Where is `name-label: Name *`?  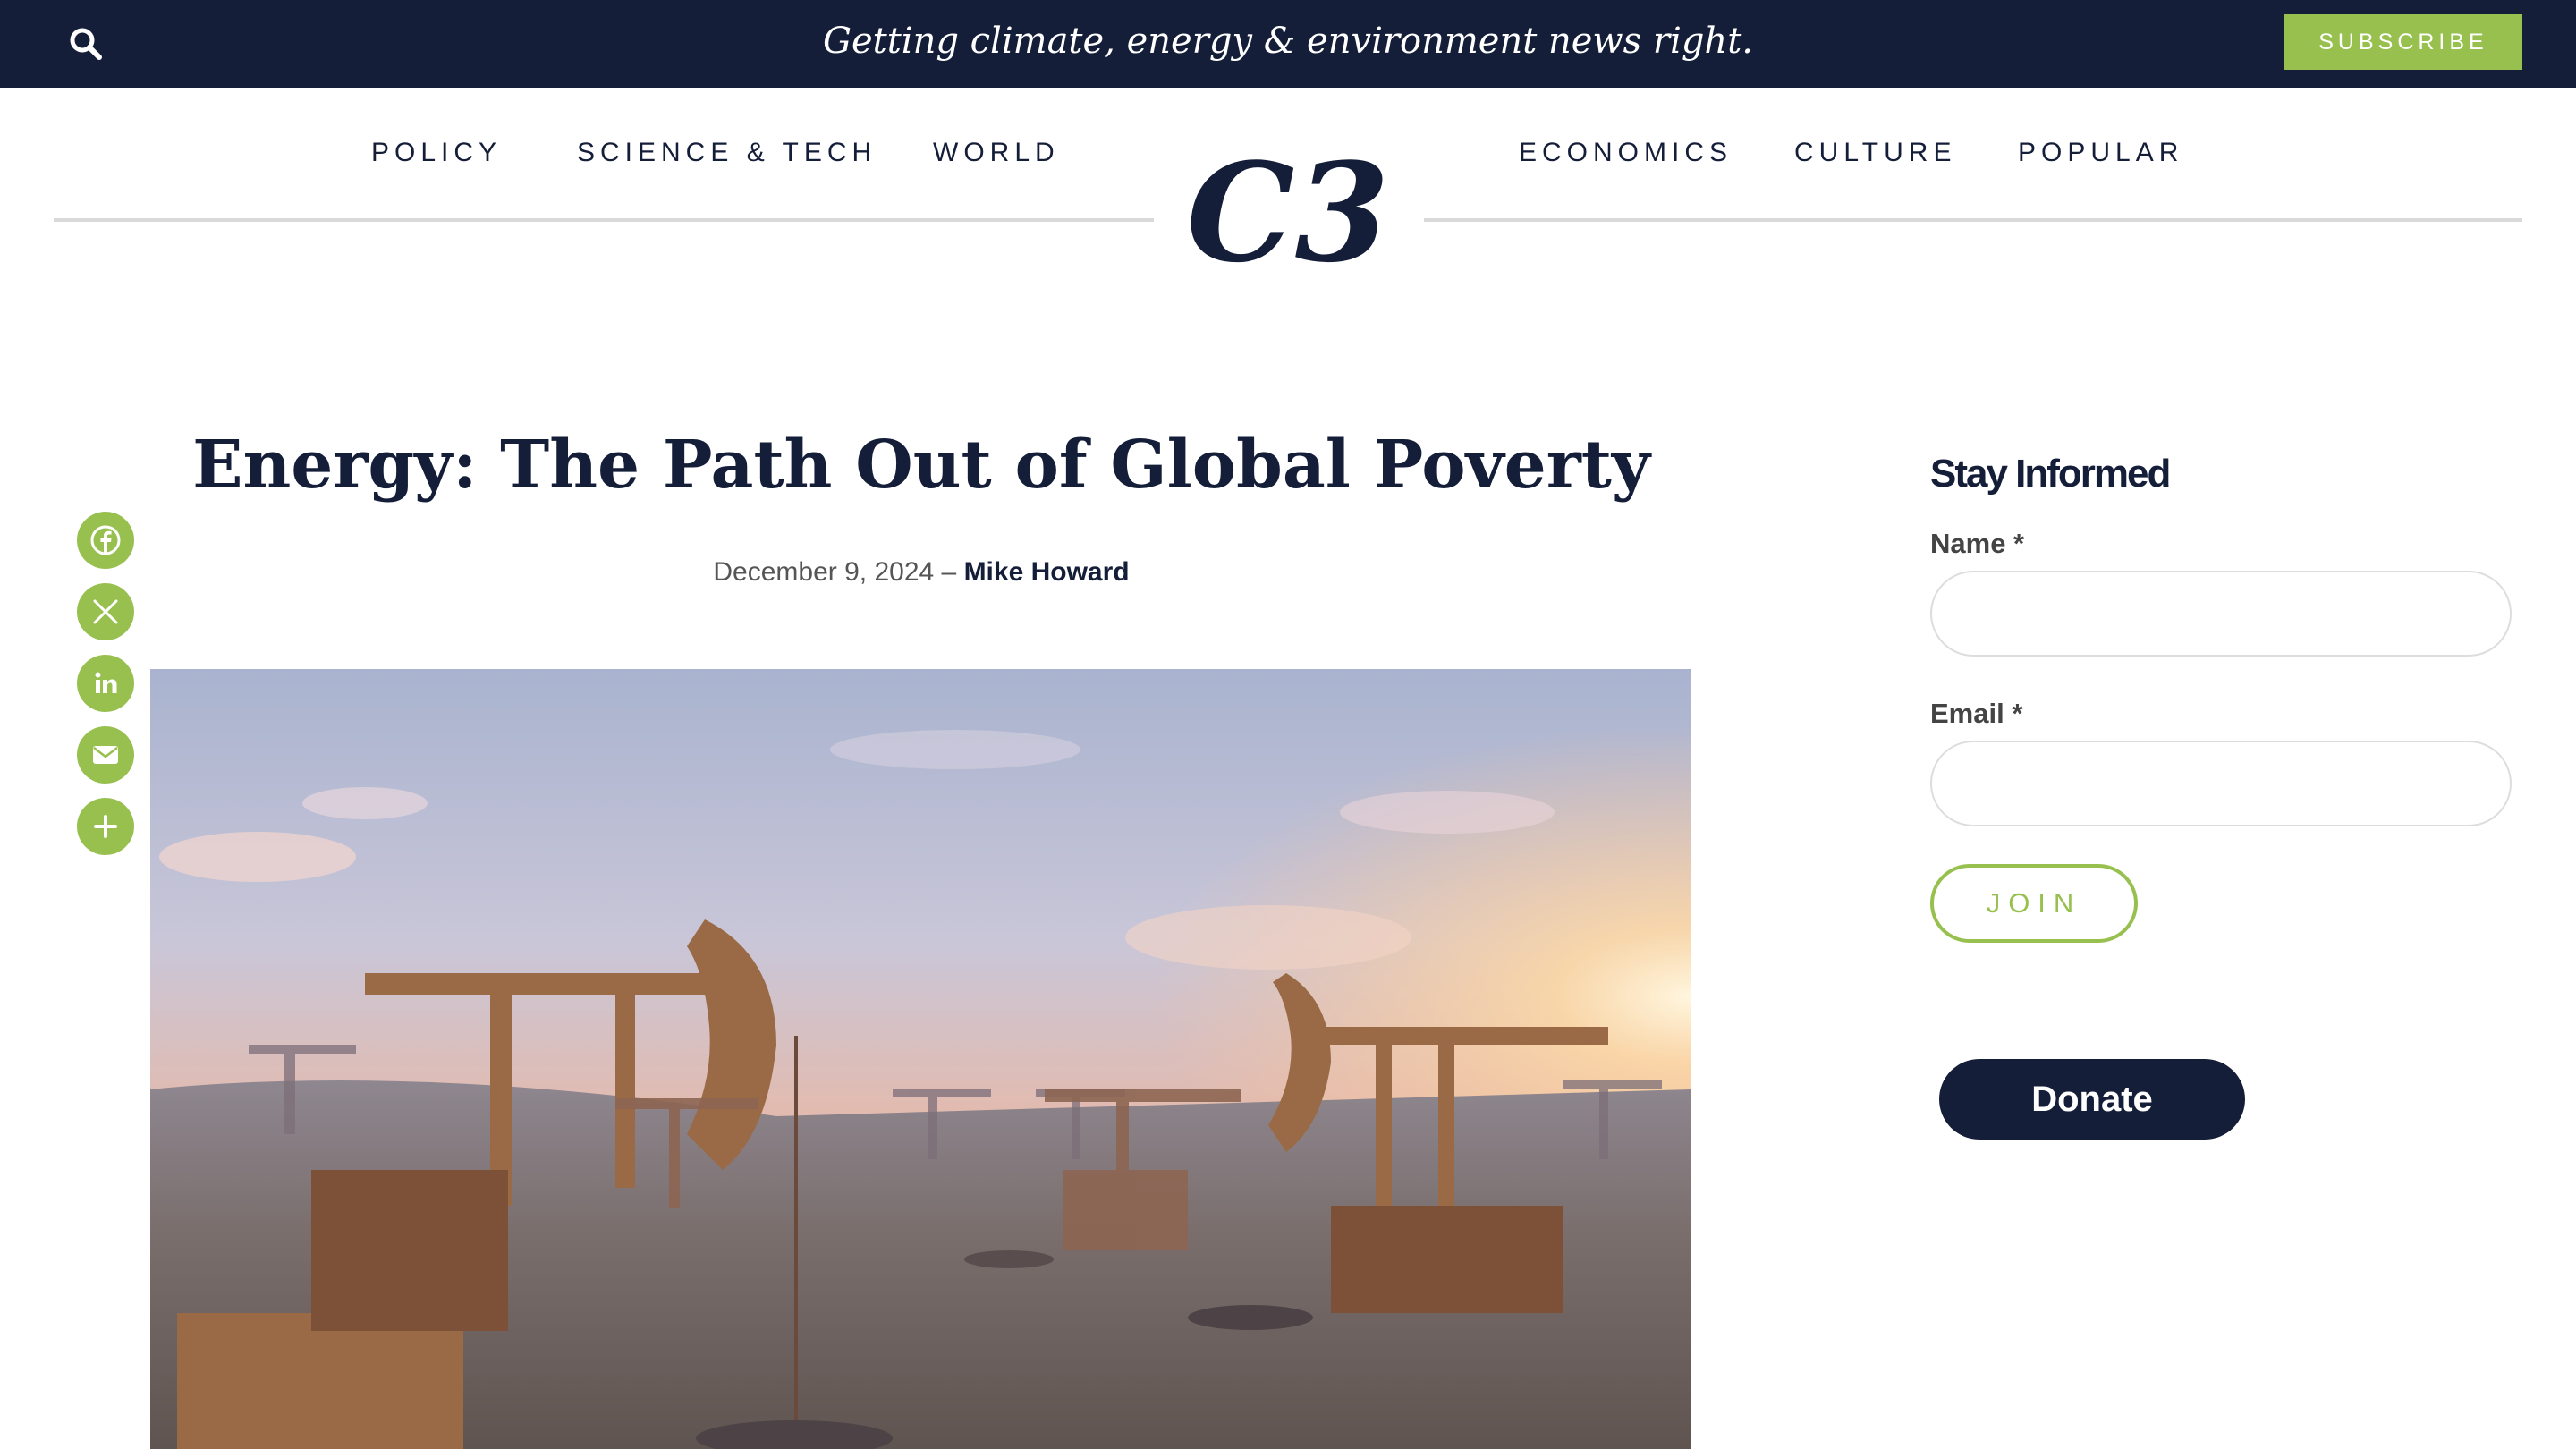 name-label: Name * is located at coordinates (1977, 543).